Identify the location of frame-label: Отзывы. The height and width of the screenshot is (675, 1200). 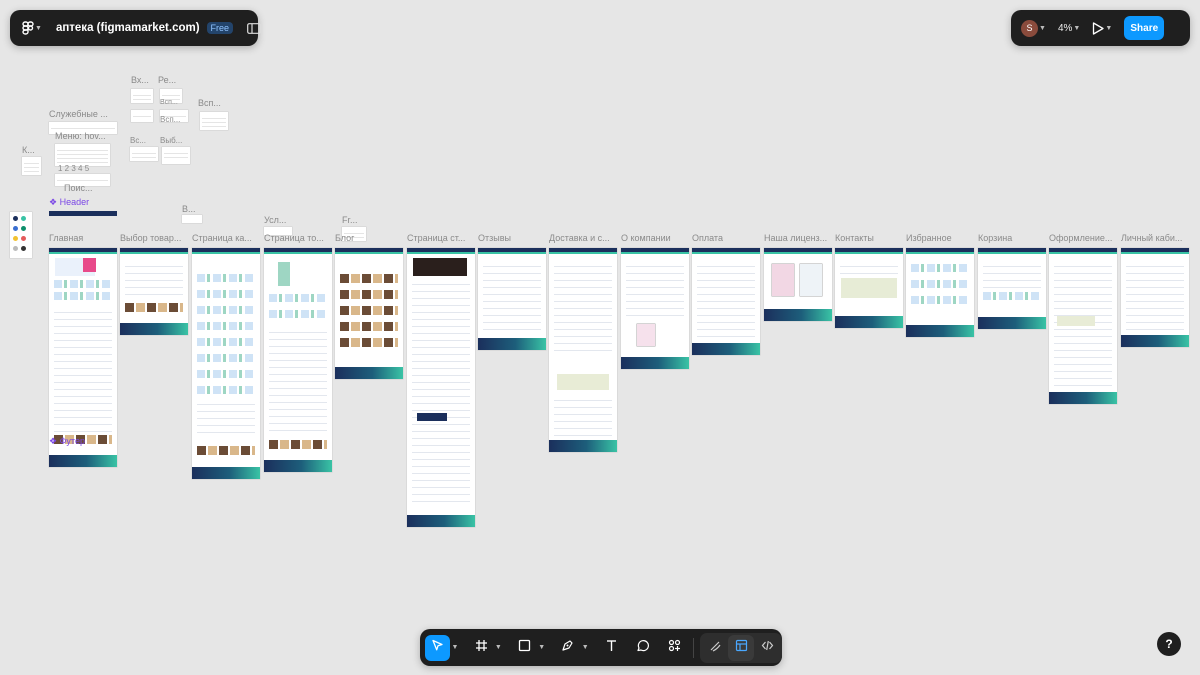
(512, 238).